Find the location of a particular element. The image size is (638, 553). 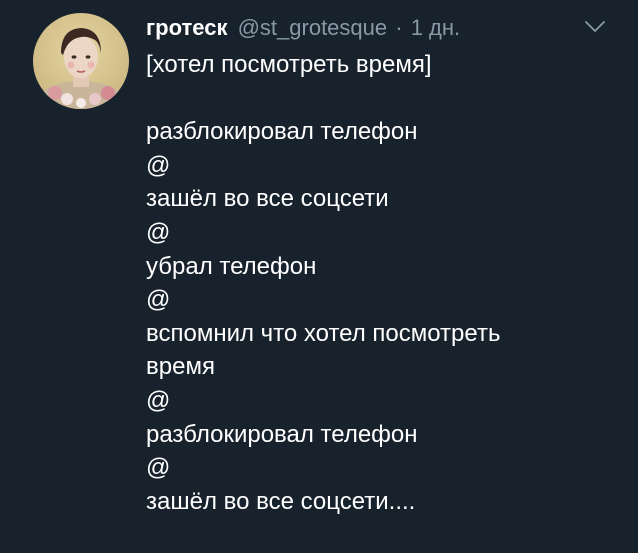

tweet-line: зашёл во все соцсети is located at coordinates (267, 199).